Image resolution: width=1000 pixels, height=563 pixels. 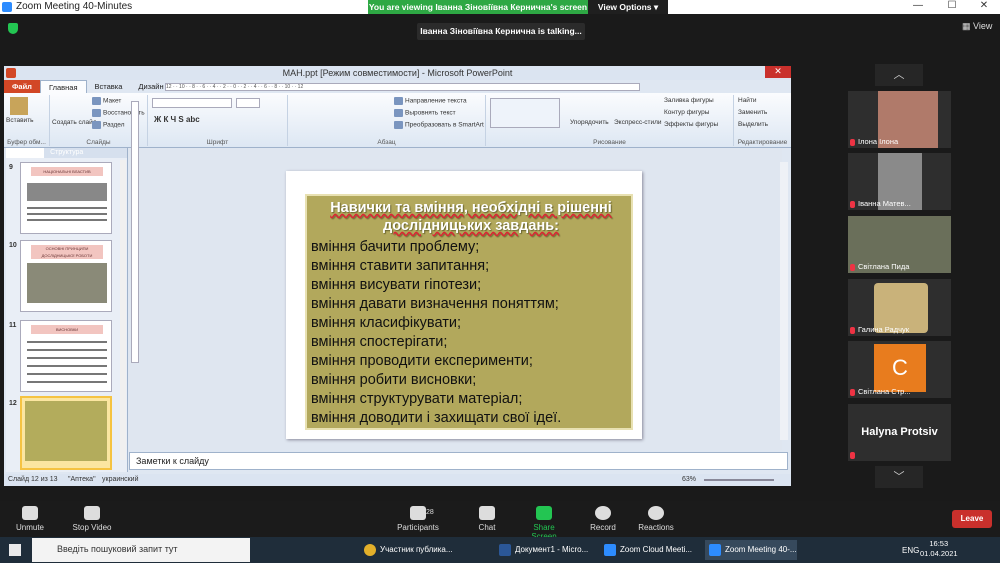 What do you see at coordinates (879, 266) in the screenshot?
I see `participant-name: Світлана Пида` at bounding box center [879, 266].